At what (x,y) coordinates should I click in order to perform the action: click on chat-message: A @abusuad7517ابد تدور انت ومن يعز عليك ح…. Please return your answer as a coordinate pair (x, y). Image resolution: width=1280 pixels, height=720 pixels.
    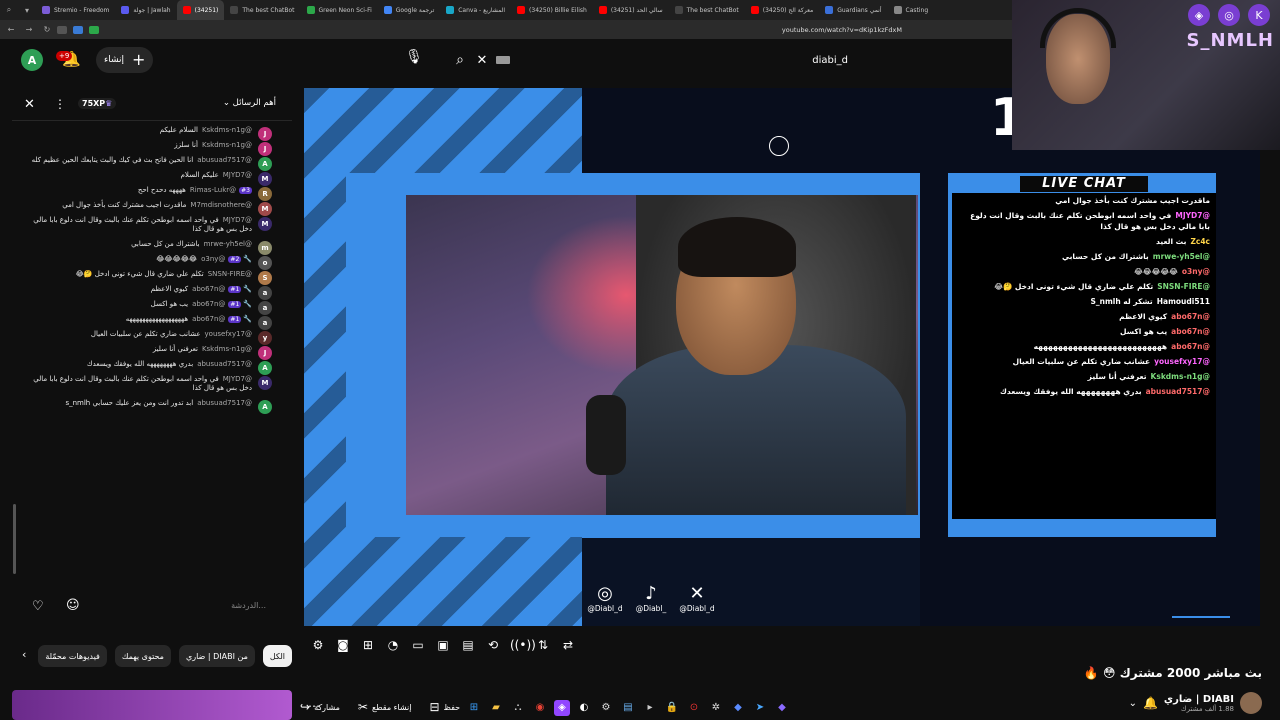
    Looking at the image, I should click on (145, 405).